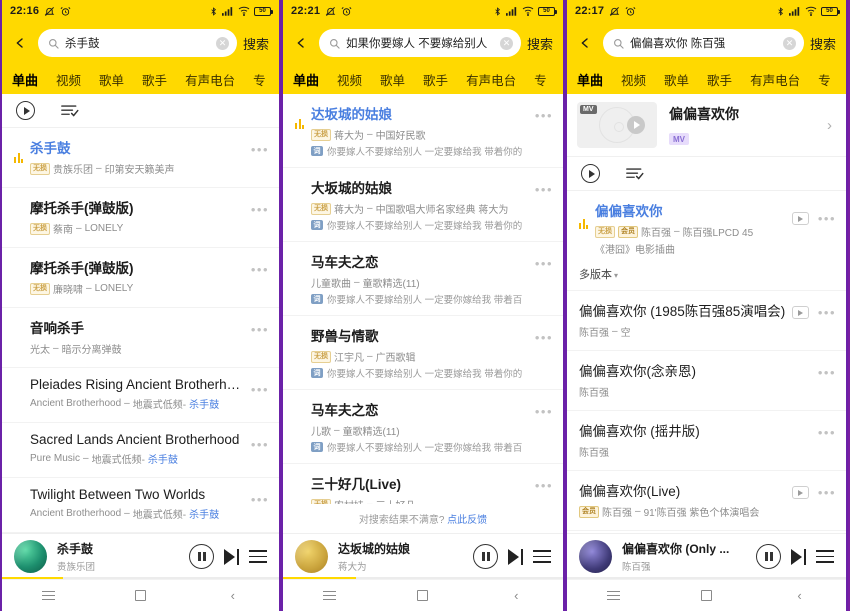 This screenshot has width=850, height=611. What do you see at coordinates (423, 556) in the screenshot?
I see `mini-player: 达坂城的姑娘 蒋大为` at bounding box center [423, 556].